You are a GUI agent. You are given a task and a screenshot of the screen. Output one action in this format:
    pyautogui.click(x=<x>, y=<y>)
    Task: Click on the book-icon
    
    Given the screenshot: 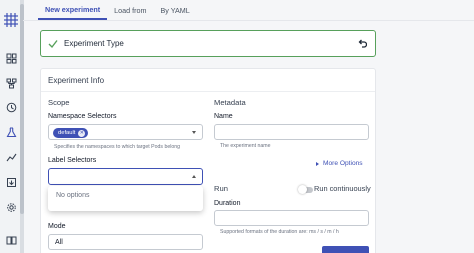 What is the action you would take?
    pyautogui.click(x=11, y=240)
    